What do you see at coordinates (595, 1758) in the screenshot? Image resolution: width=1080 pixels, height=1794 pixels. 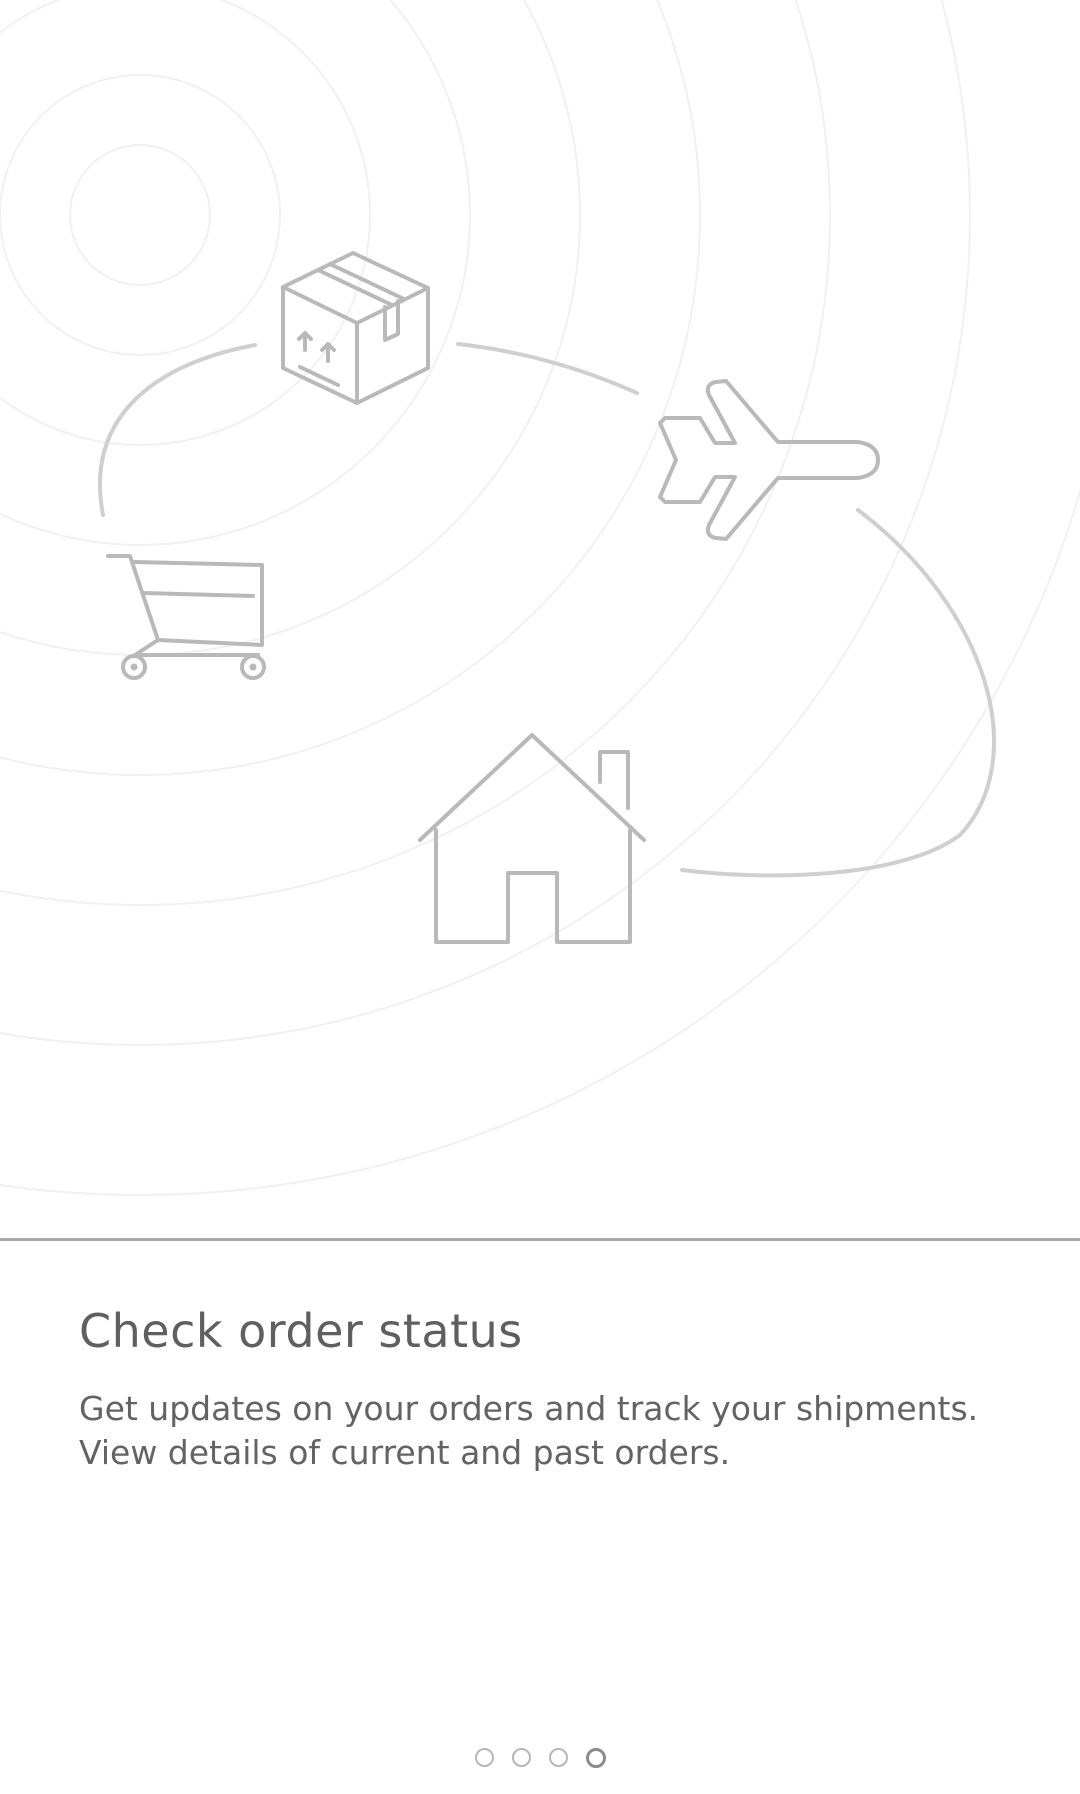 I see `page-dot-4-active` at bounding box center [595, 1758].